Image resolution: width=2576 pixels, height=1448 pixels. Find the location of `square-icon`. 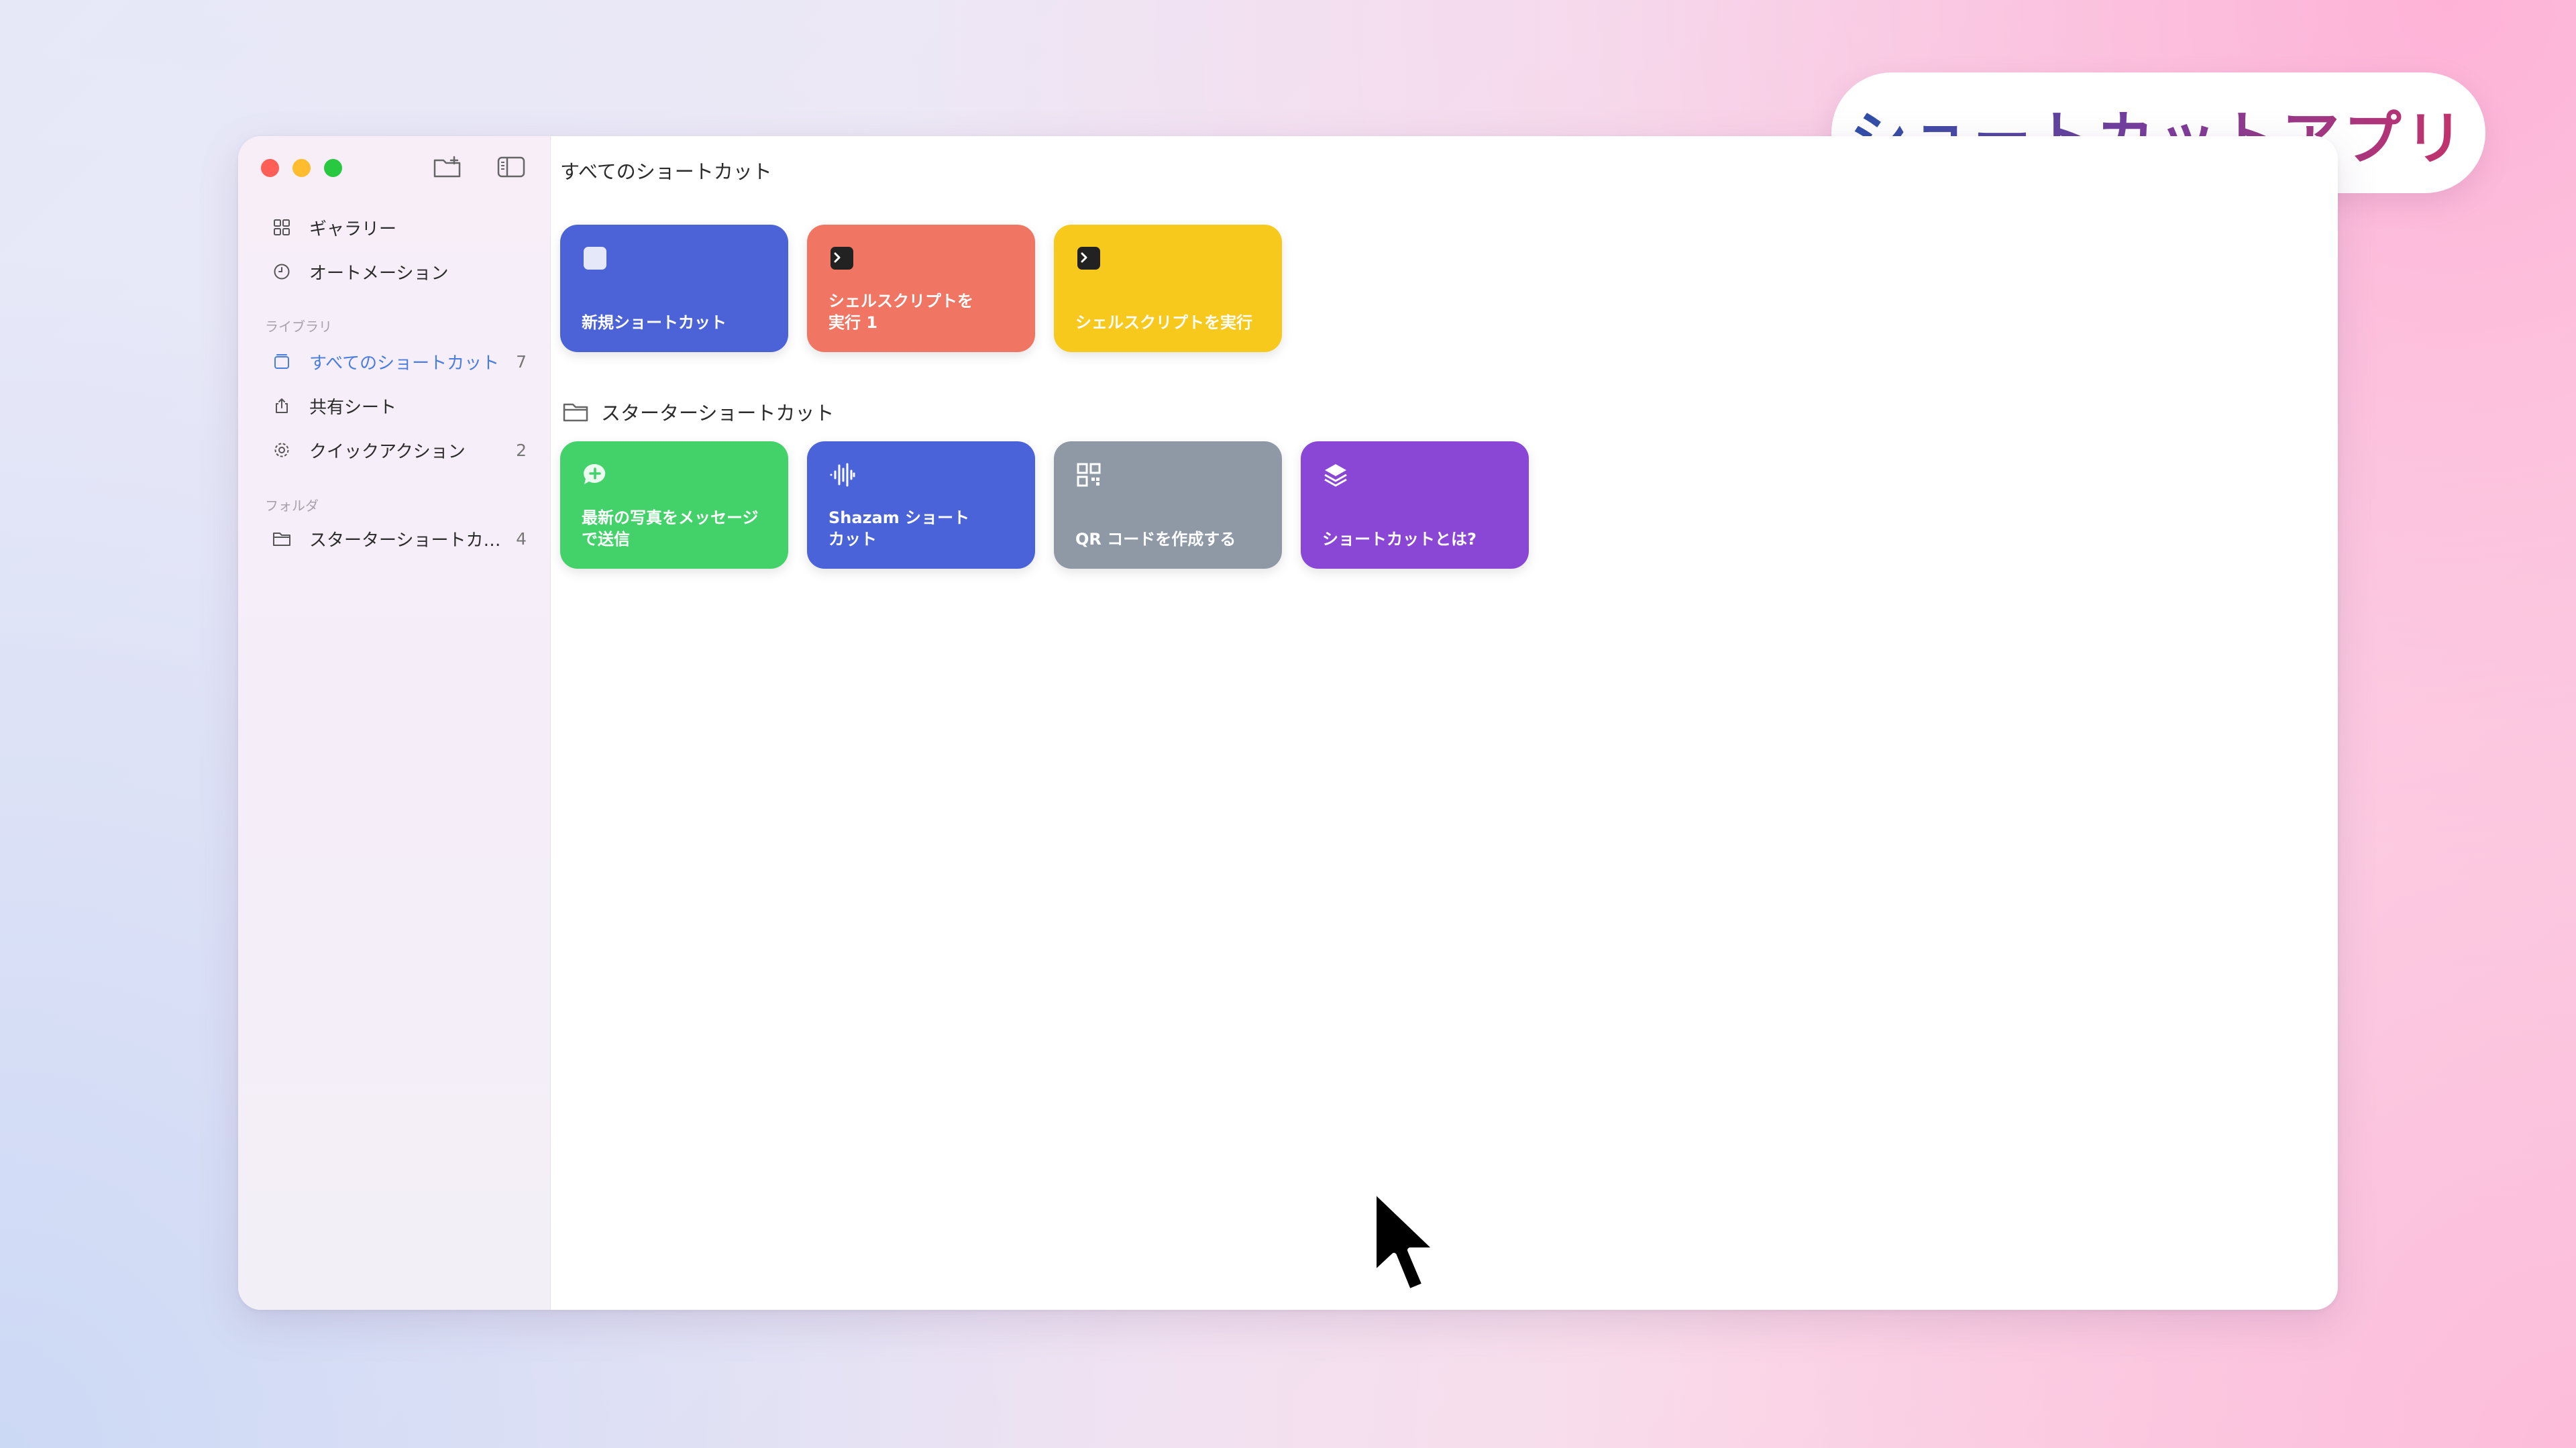

square-icon is located at coordinates (595, 258).